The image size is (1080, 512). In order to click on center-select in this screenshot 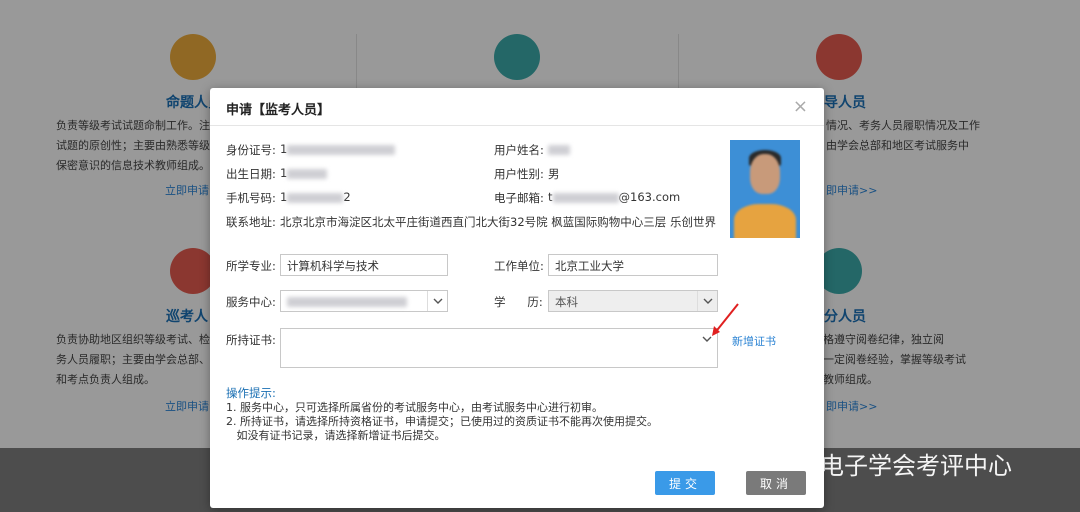, I will do `click(364, 301)`.